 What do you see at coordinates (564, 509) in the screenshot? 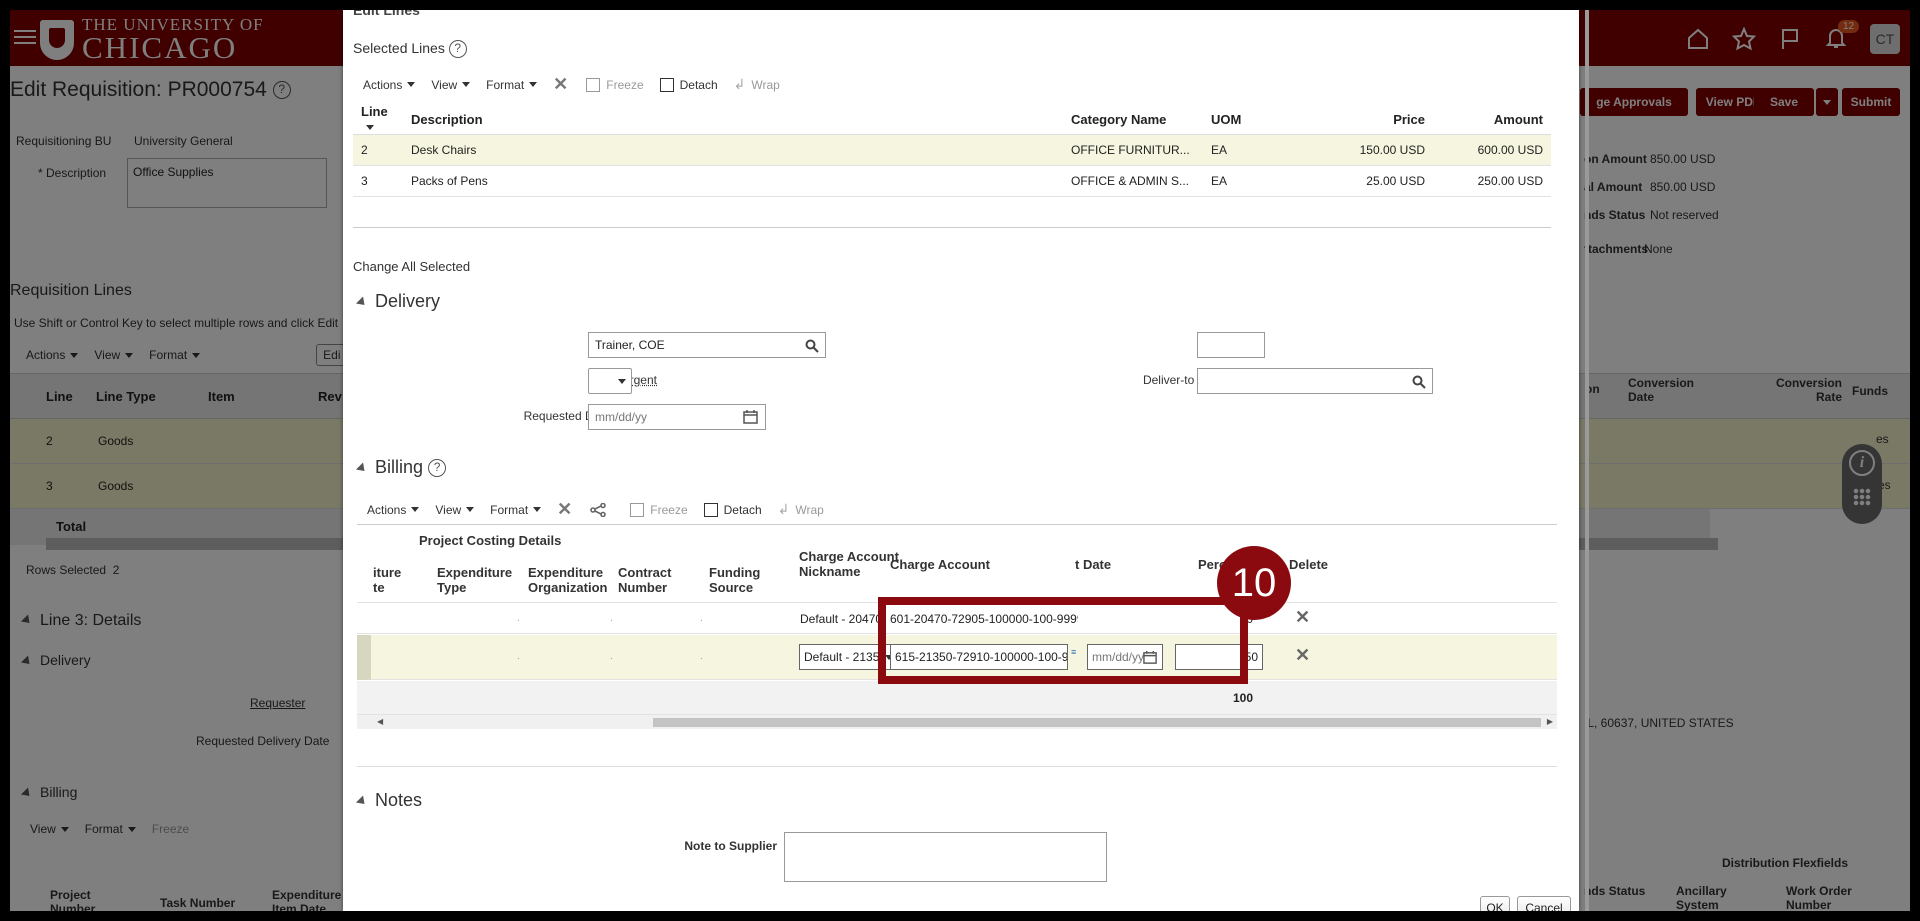
I see `delete-distribution-icon: ✕` at bounding box center [564, 509].